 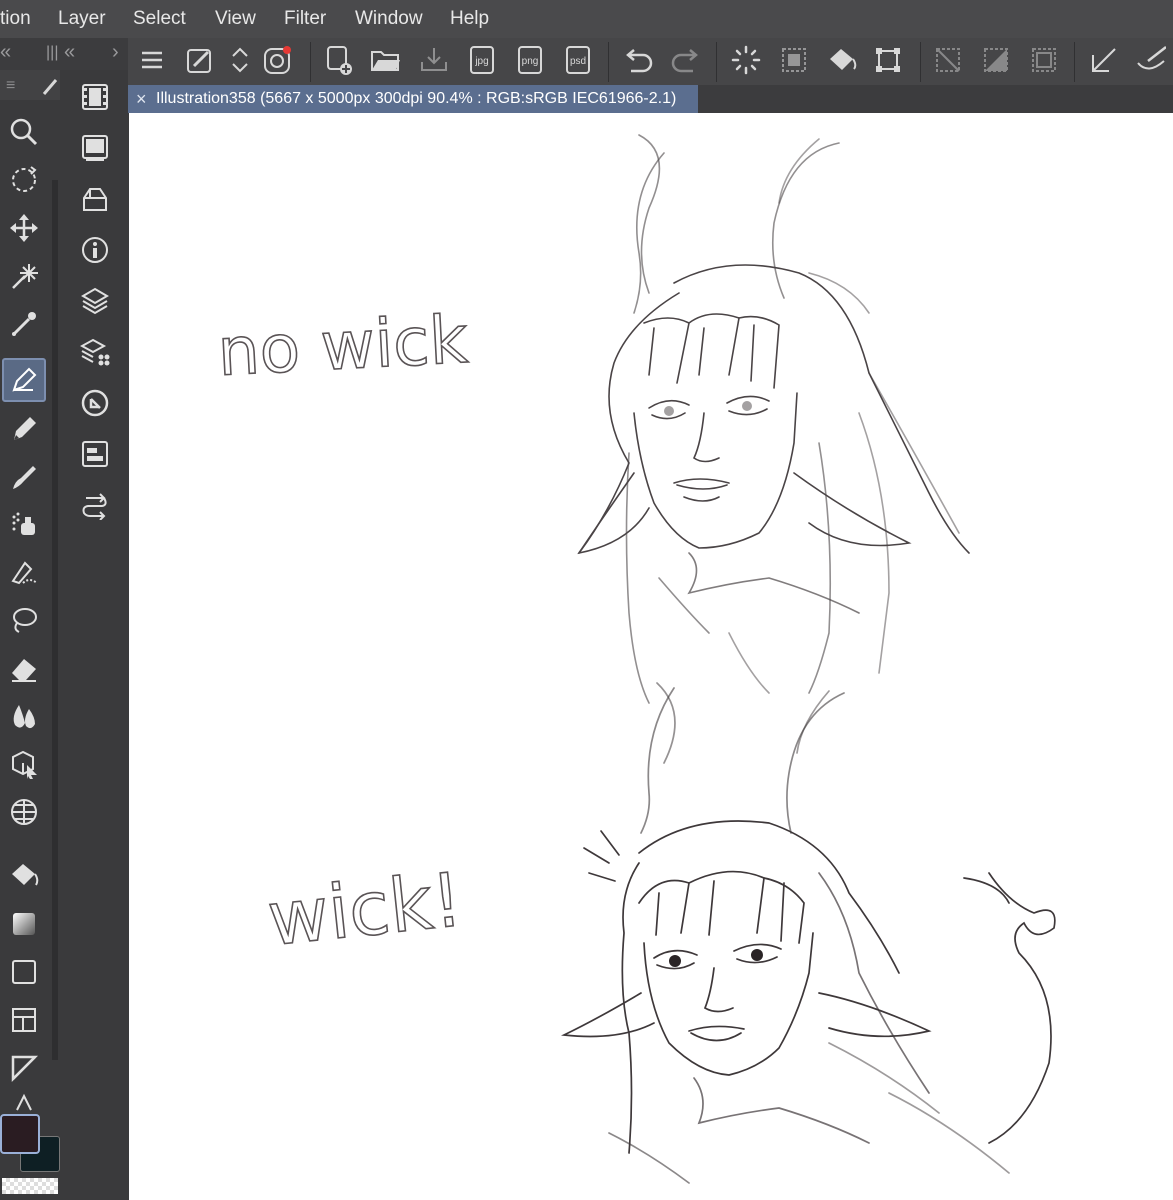 What do you see at coordinates (638, 60) in the screenshot?
I see `undo-icon` at bounding box center [638, 60].